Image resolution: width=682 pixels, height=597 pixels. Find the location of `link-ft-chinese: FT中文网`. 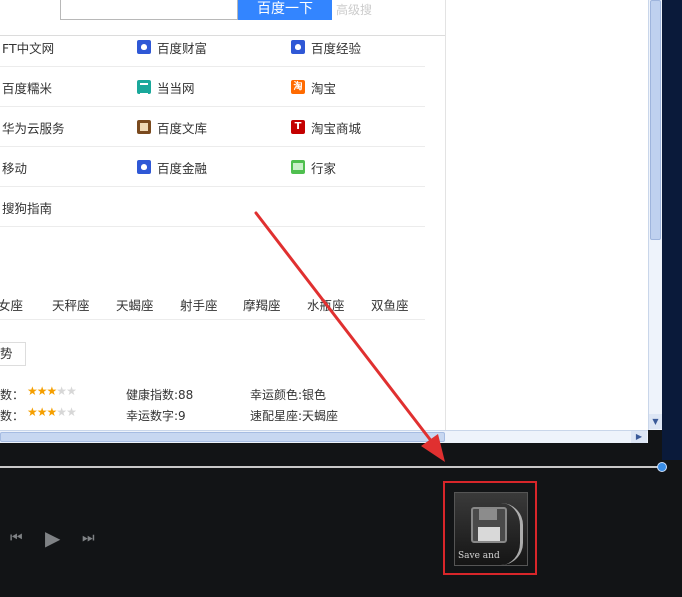

link-ft-chinese: FT中文网 is located at coordinates (28, 47).